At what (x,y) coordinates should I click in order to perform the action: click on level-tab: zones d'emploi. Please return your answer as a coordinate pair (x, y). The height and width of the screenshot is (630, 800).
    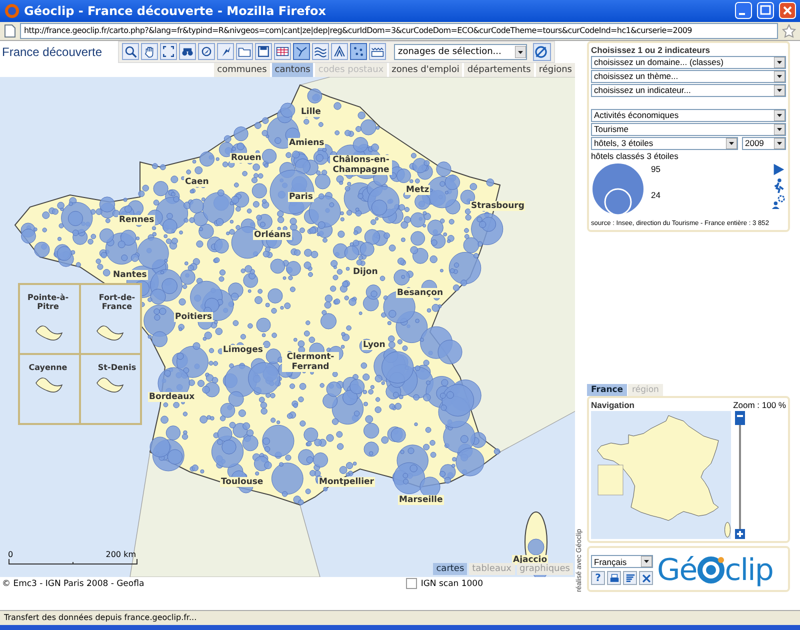
    Looking at the image, I should click on (425, 69).